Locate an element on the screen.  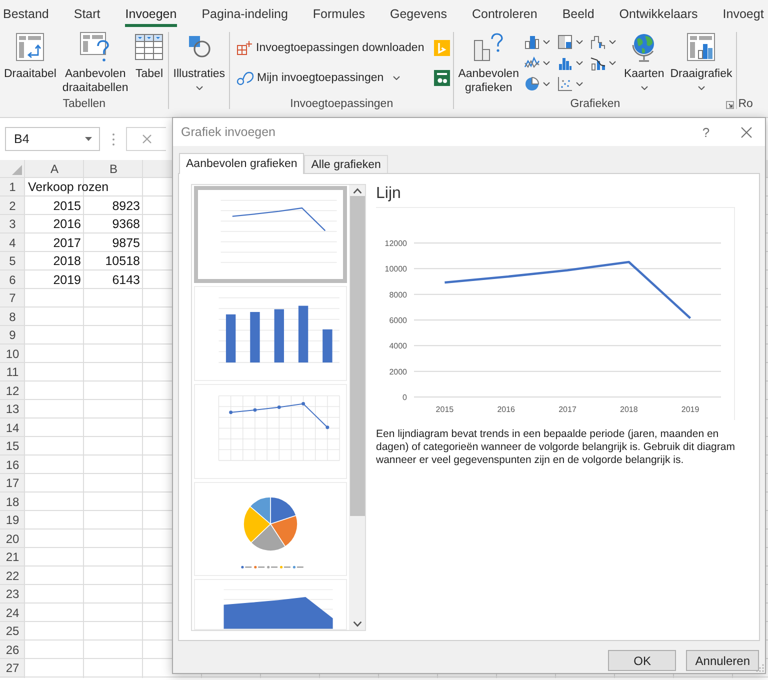
row-header: 9 is located at coordinates (12, 335).